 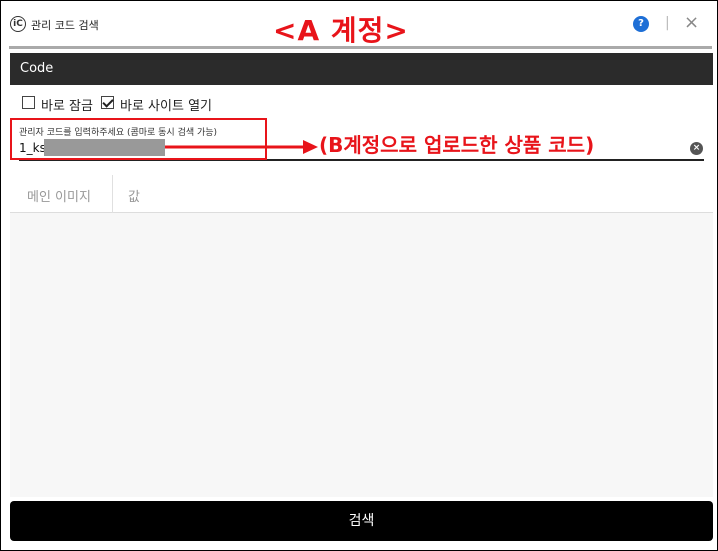 What do you see at coordinates (457, 145) in the screenshot?
I see `annotation-arrow-text: (B계정으로 업로드한 상품 코드)` at bounding box center [457, 145].